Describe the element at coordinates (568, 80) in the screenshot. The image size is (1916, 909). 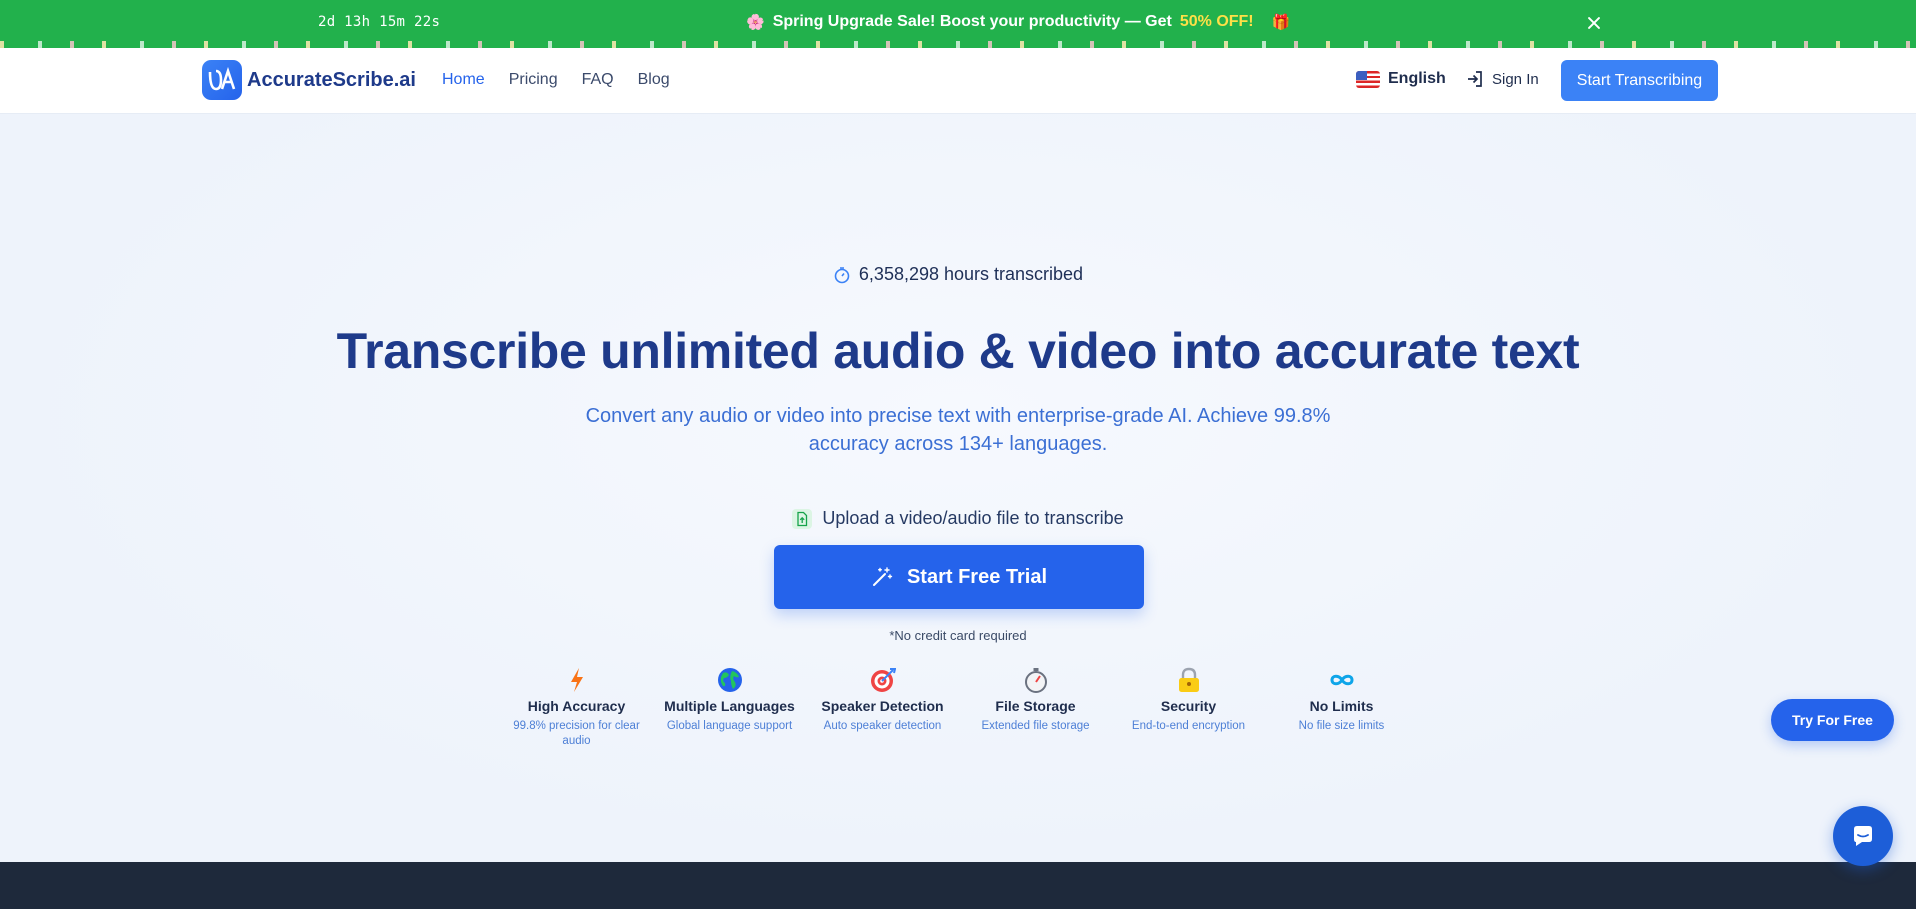
I see `nav-links: Home Pricing FAQ Blog` at that location.